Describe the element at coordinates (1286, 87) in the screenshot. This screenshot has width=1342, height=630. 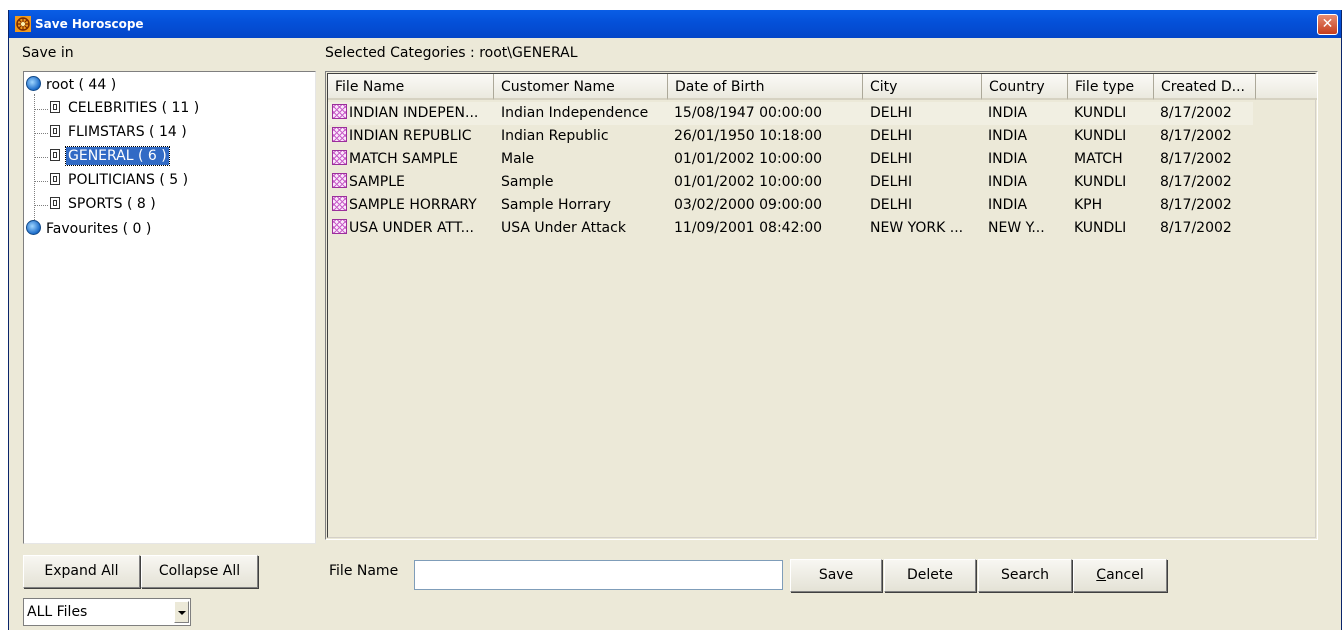
I see `column-filler` at that location.